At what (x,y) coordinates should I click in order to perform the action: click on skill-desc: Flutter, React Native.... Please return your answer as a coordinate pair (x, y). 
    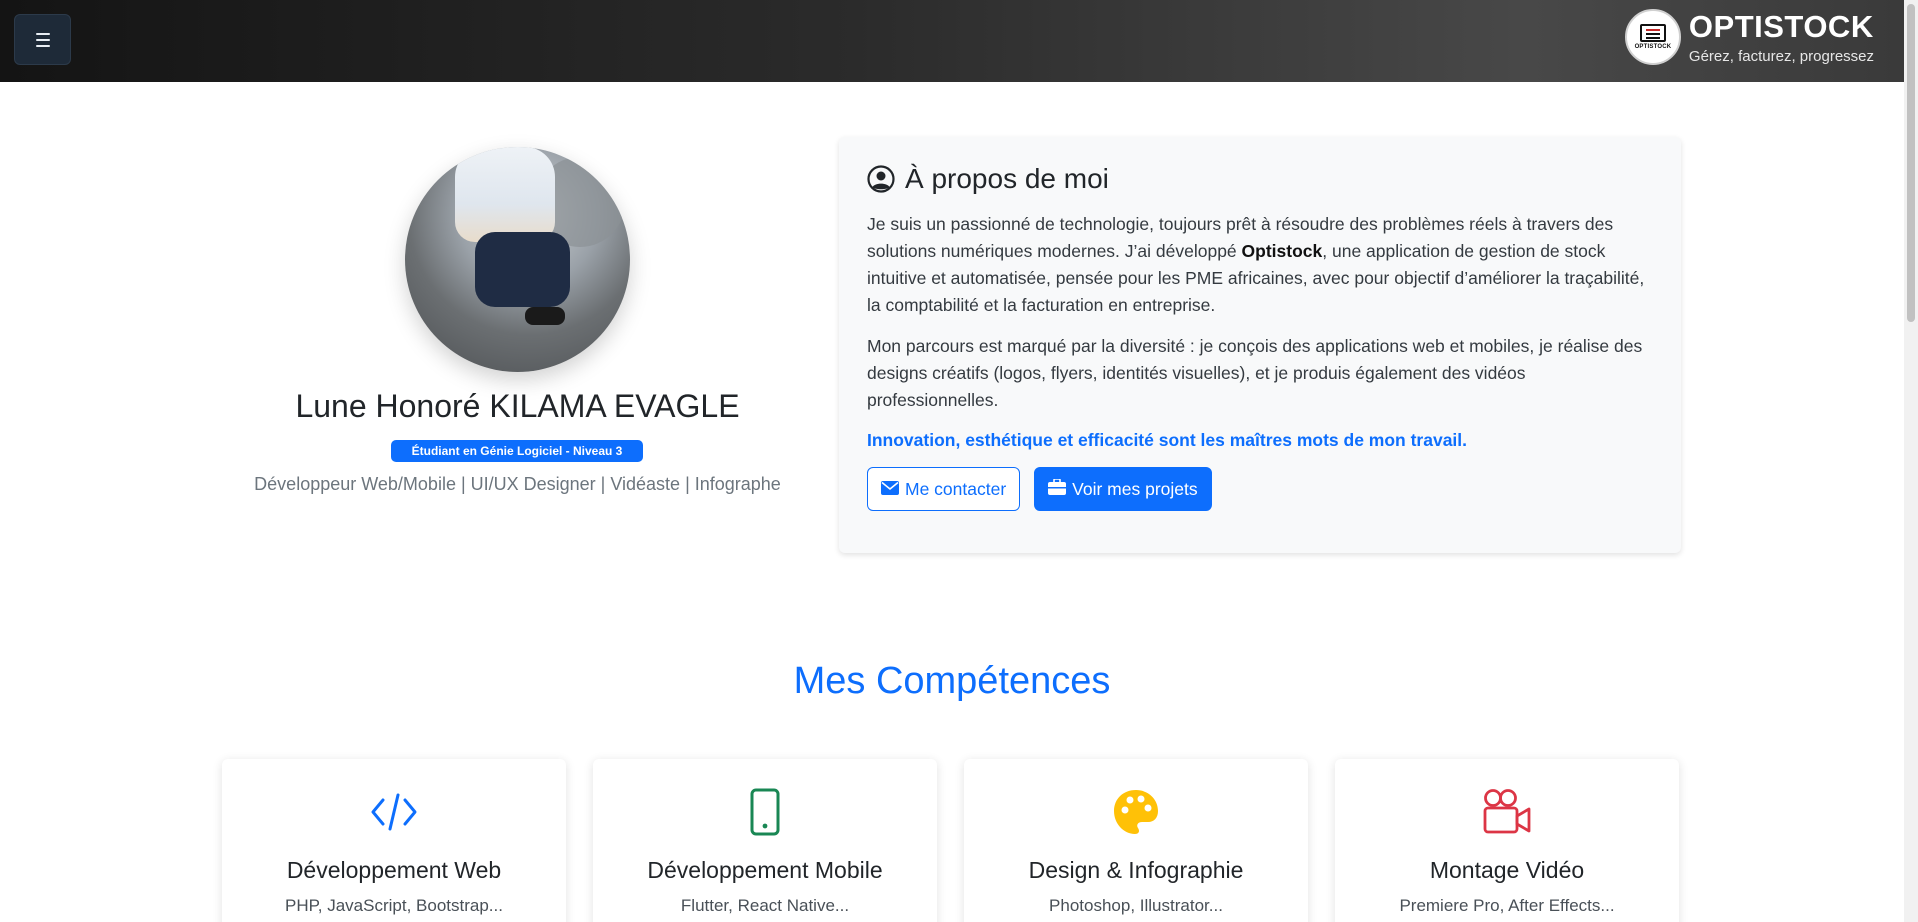
    Looking at the image, I should click on (765, 905).